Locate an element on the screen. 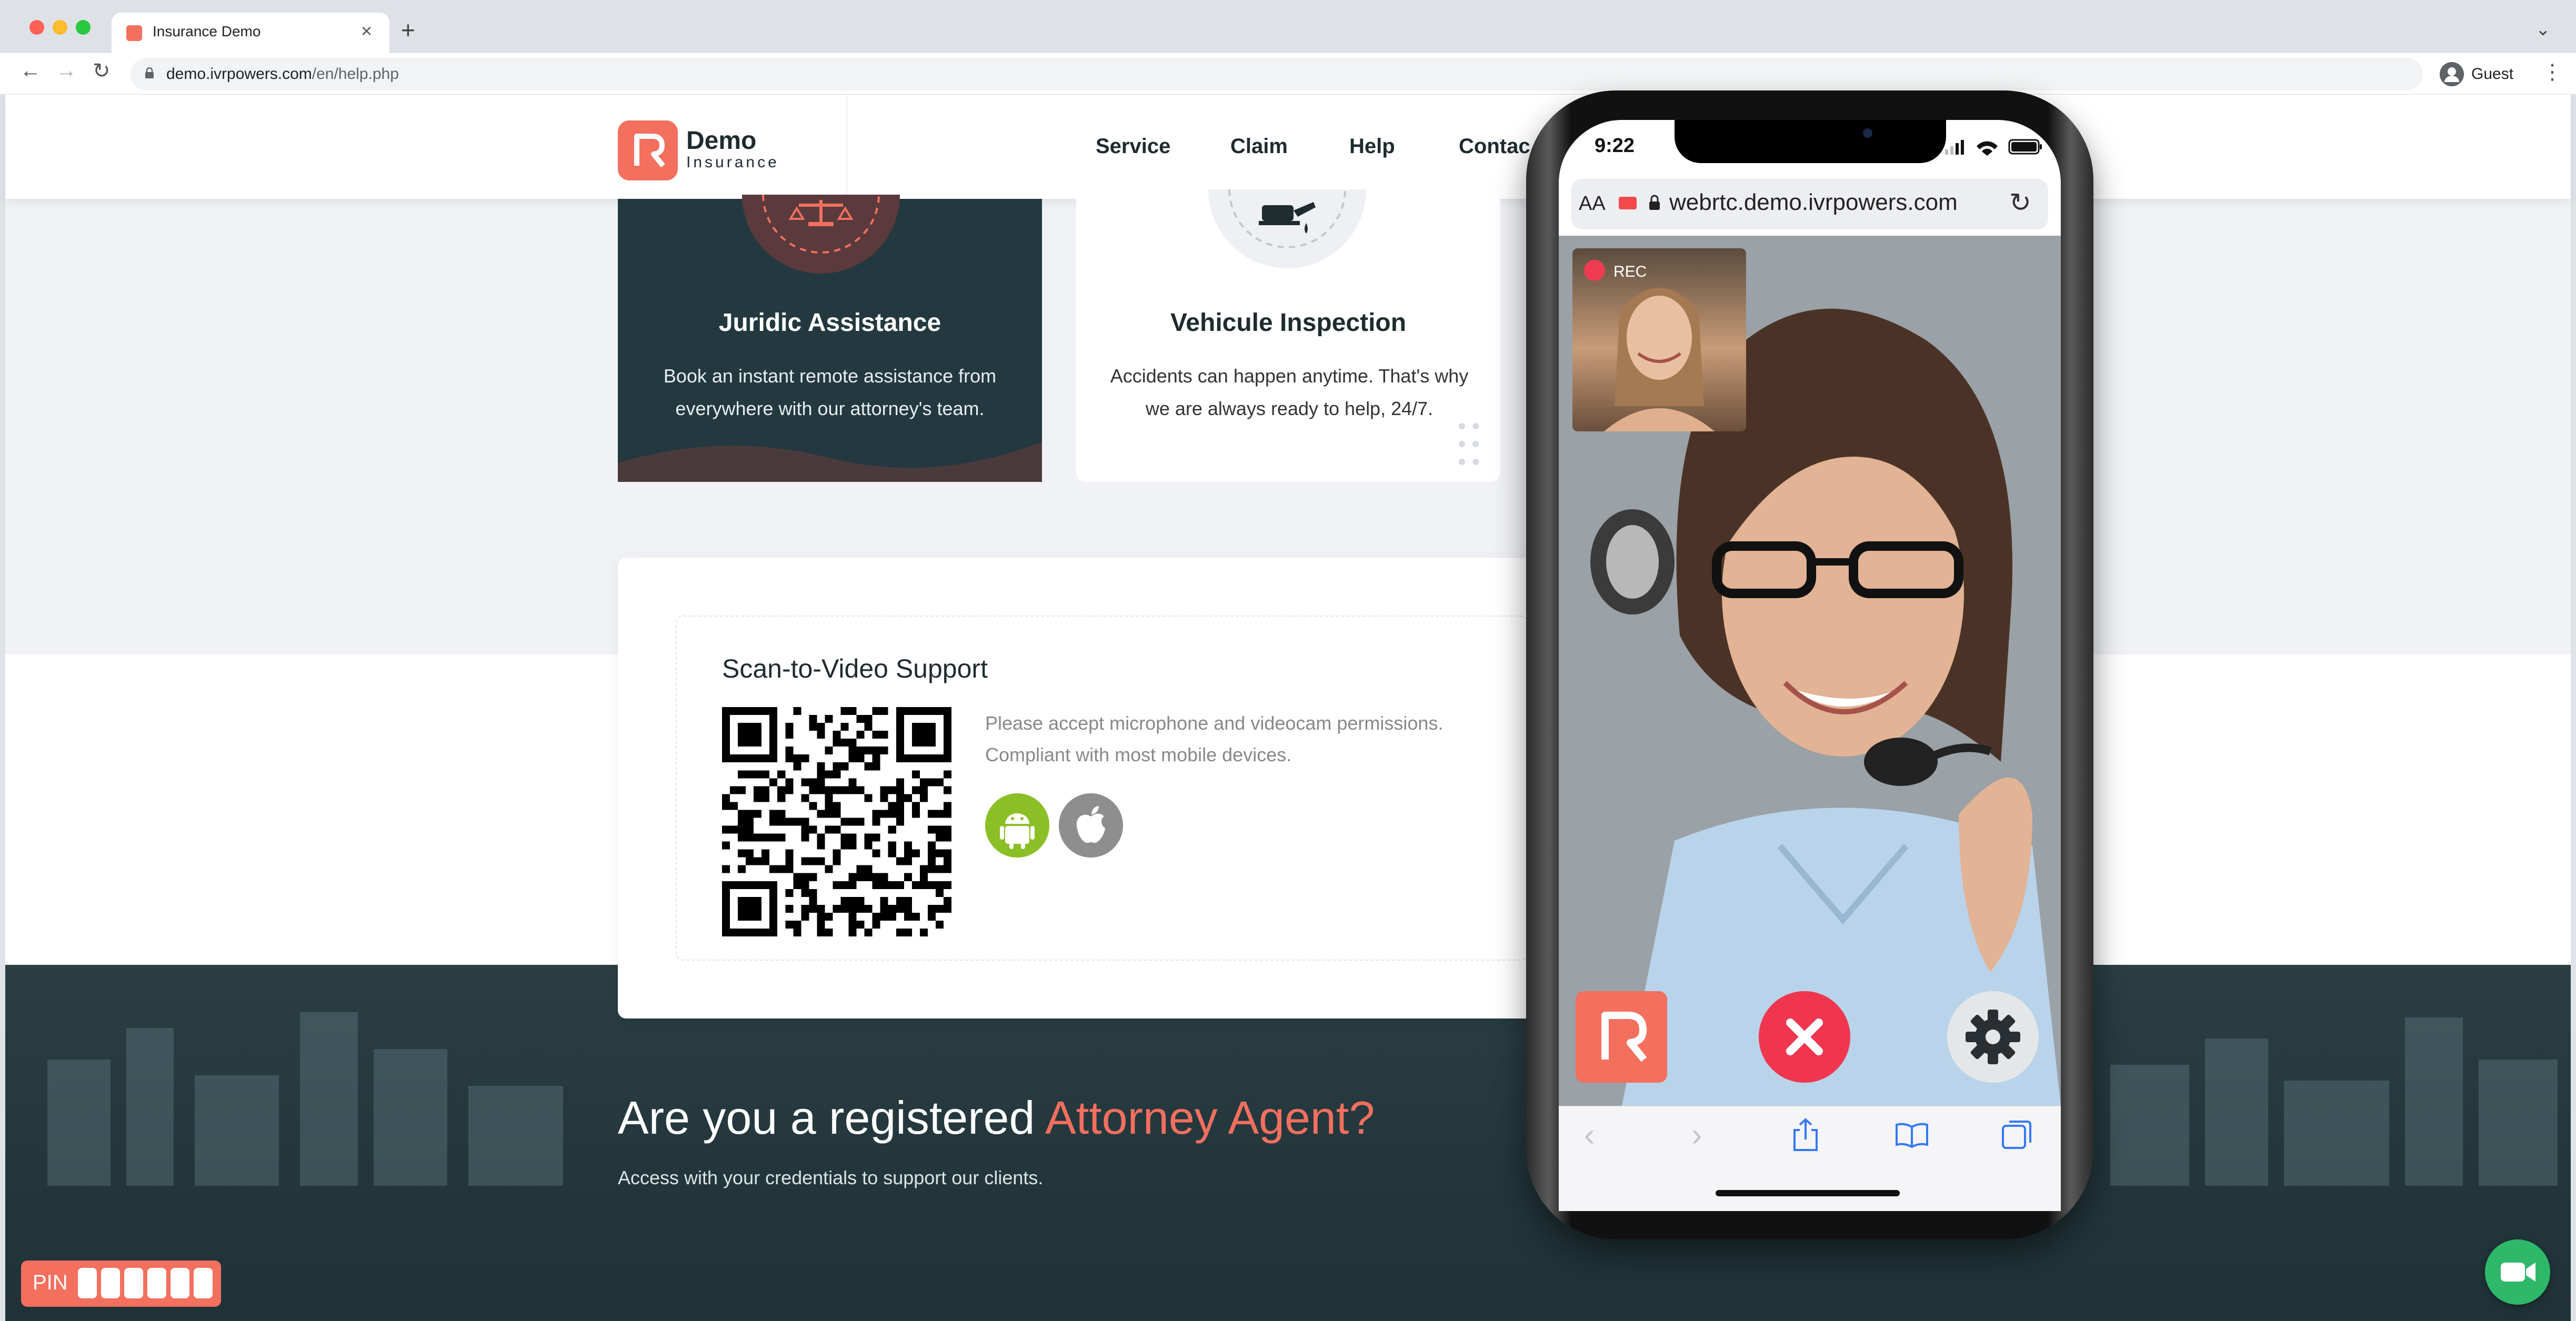  nav-item-claim: Claim is located at coordinates (1259, 147).